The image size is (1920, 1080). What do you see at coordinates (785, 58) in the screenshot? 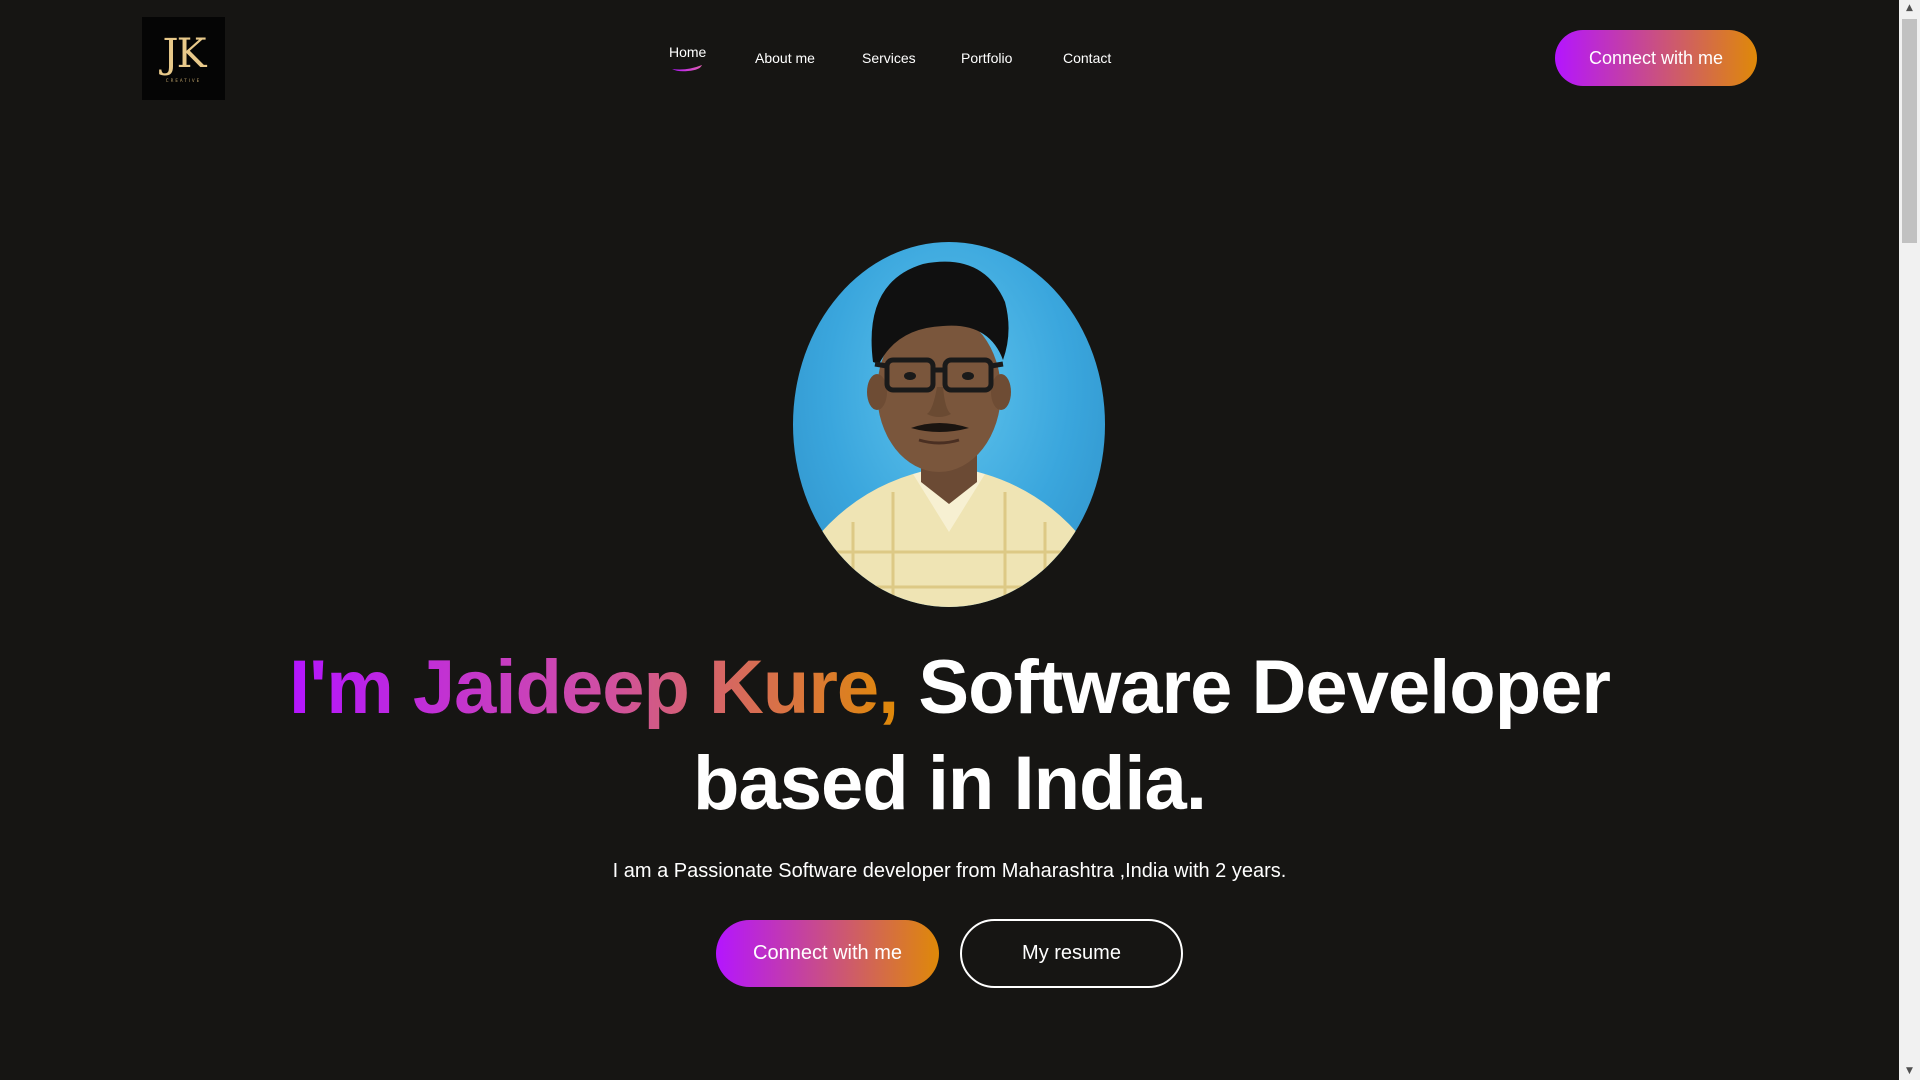
I see `nav-item-about: About me` at bounding box center [785, 58].